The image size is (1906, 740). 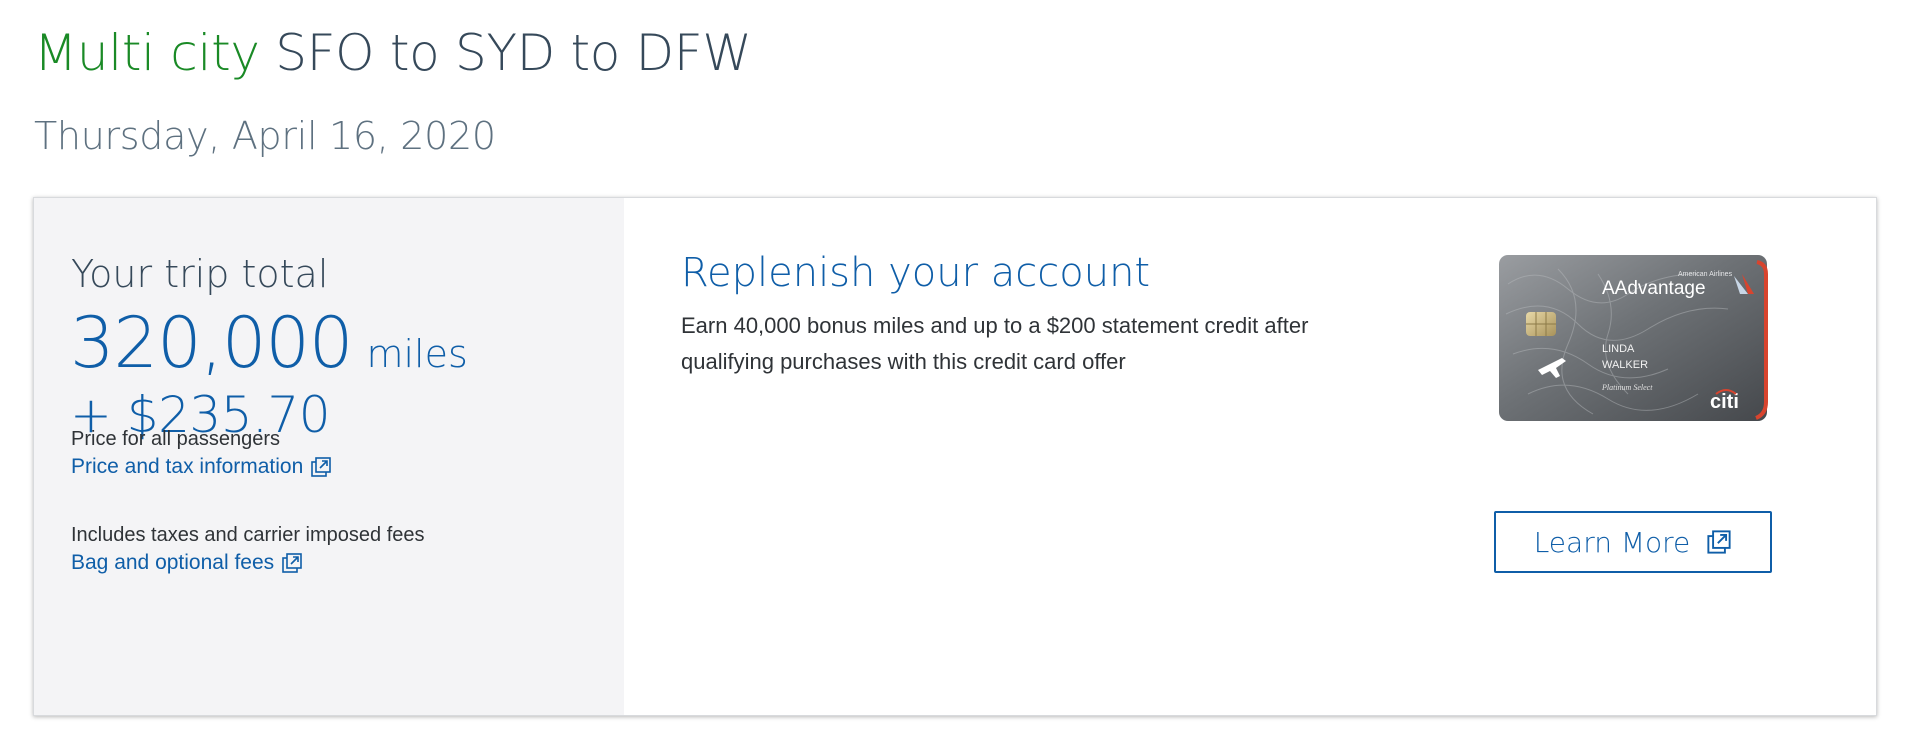 What do you see at coordinates (175, 439) in the screenshot?
I see `passengers-note: Price for all passengers` at bounding box center [175, 439].